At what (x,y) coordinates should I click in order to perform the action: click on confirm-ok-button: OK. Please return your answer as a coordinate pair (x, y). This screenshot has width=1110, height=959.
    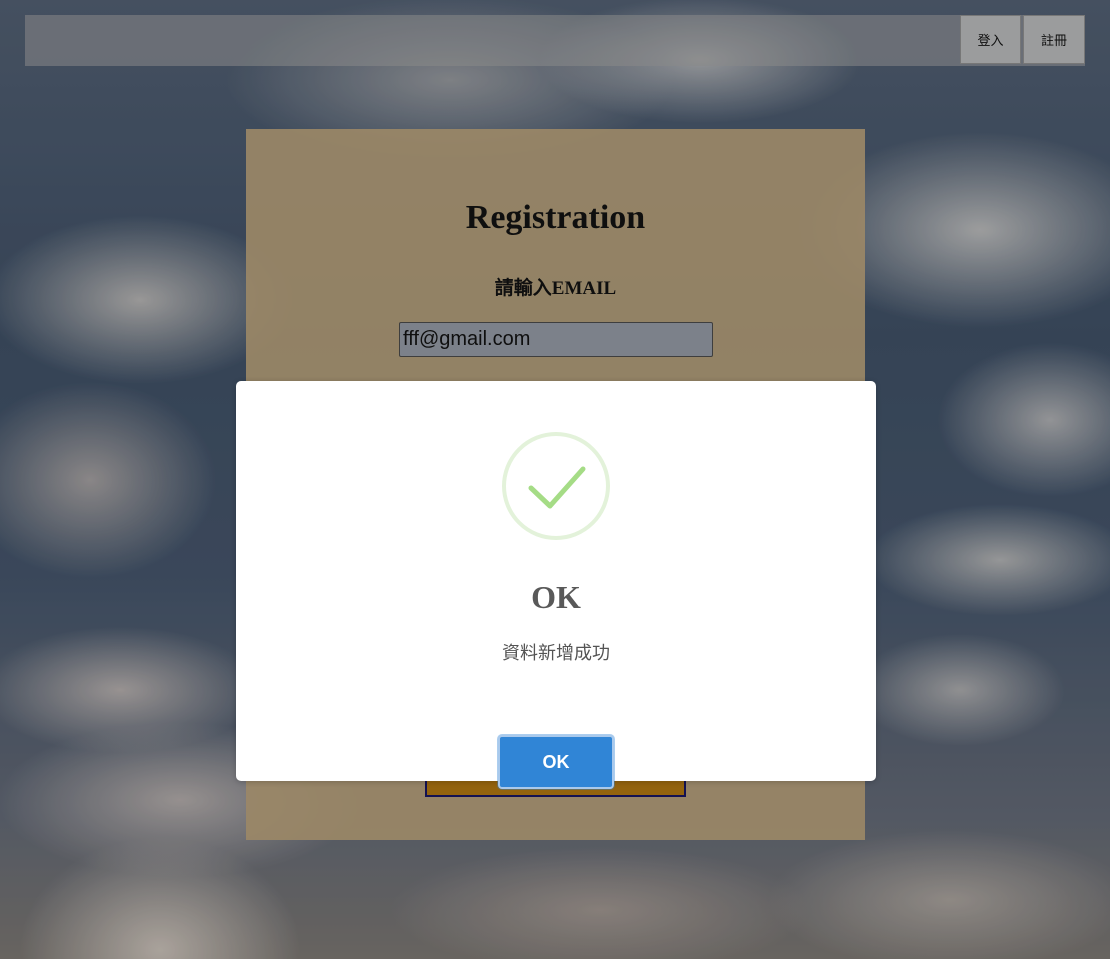
    Looking at the image, I should click on (556, 762).